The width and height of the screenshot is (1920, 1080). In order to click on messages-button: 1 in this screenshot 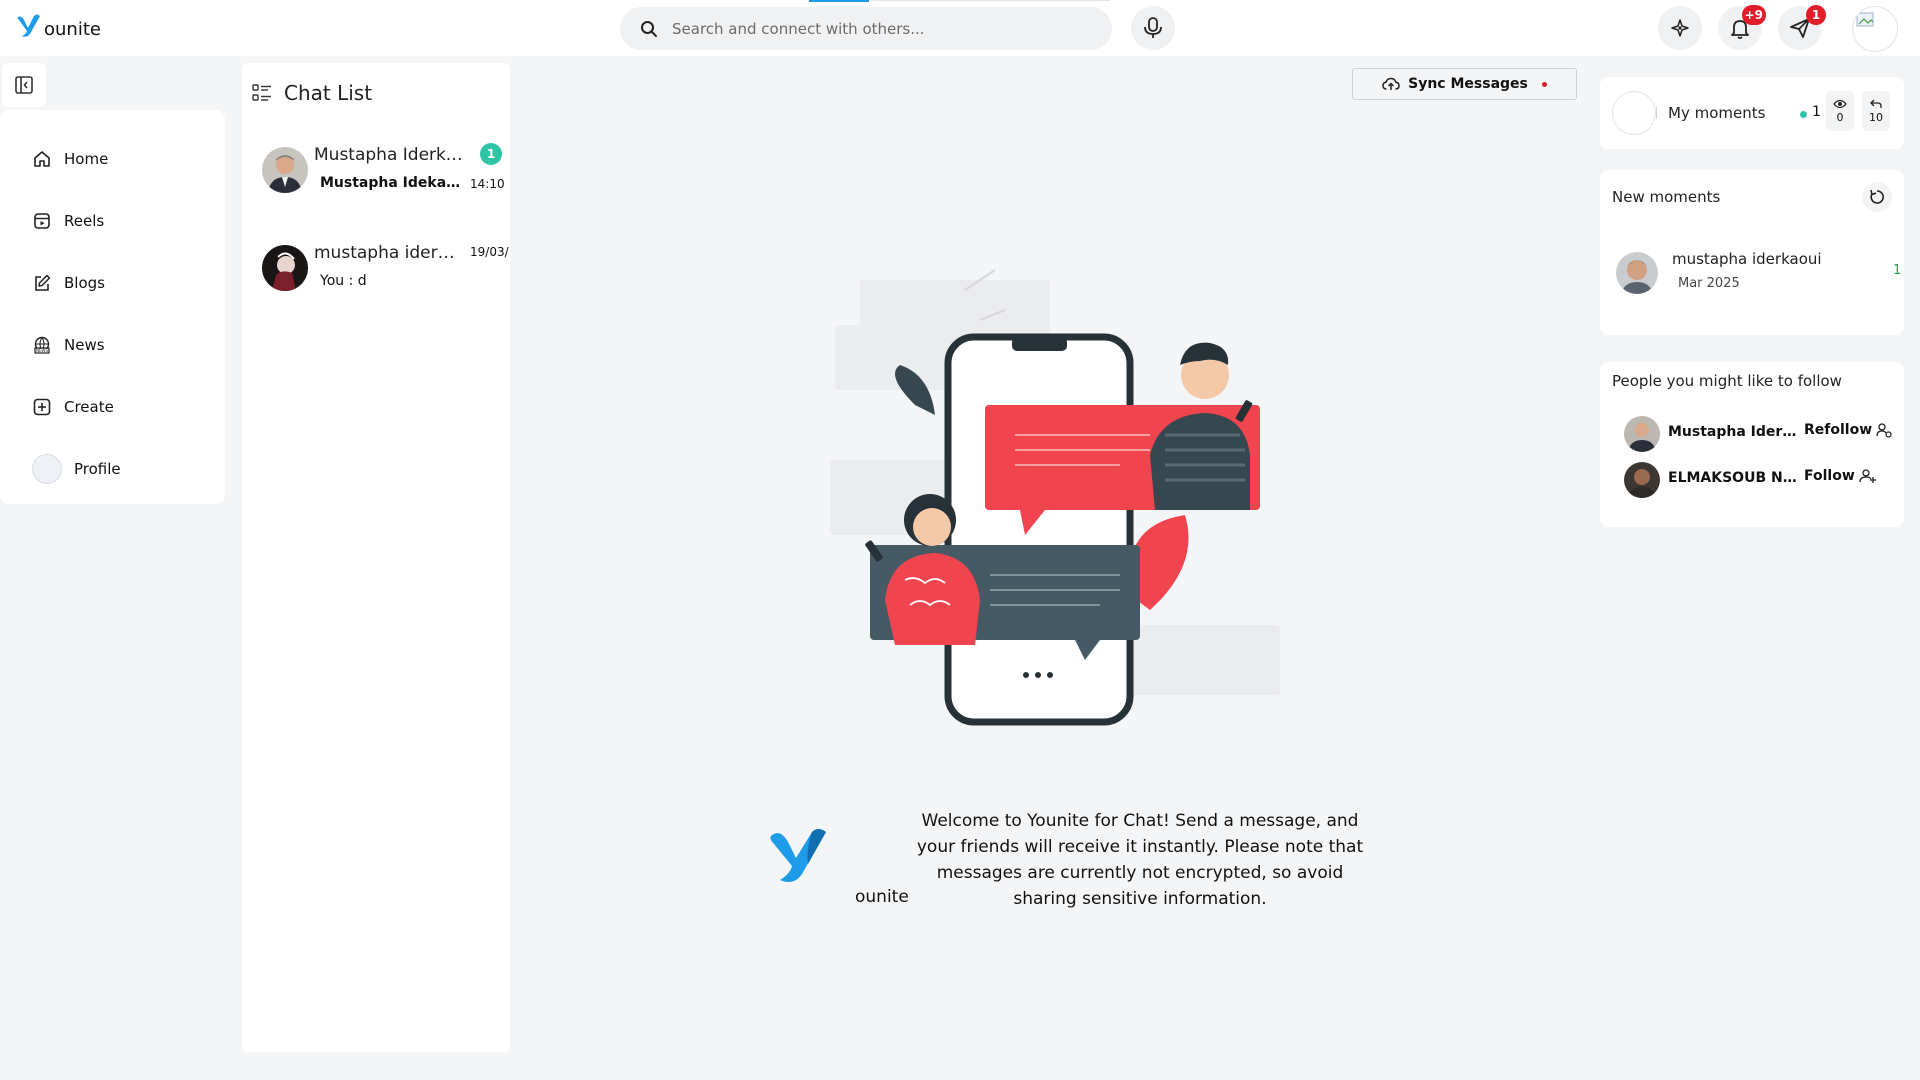, I will do `click(1802, 27)`.